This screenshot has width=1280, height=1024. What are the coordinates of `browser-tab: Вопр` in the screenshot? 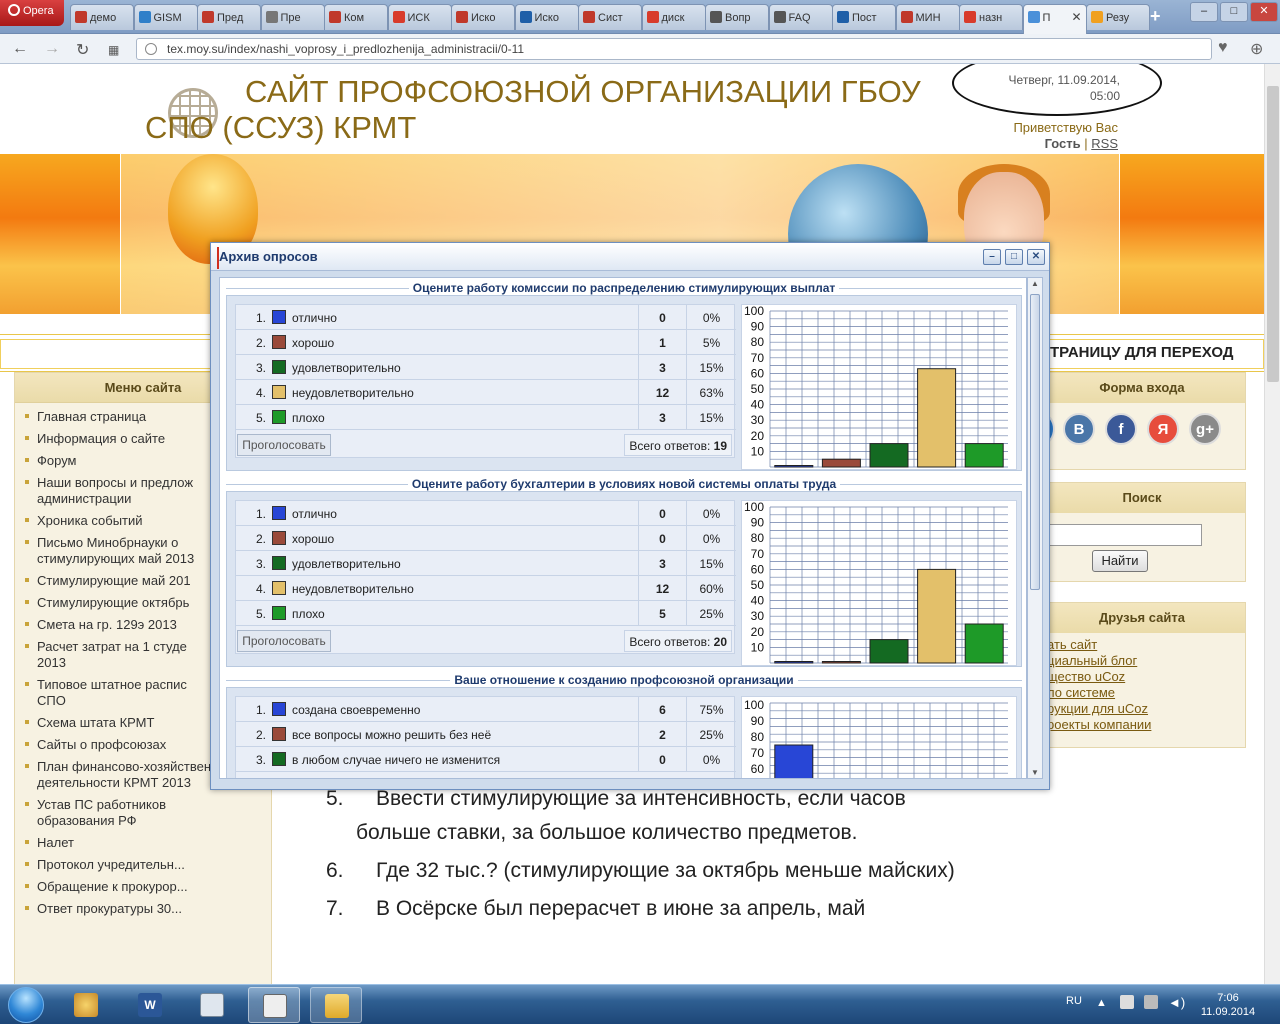 It's located at (737, 17).